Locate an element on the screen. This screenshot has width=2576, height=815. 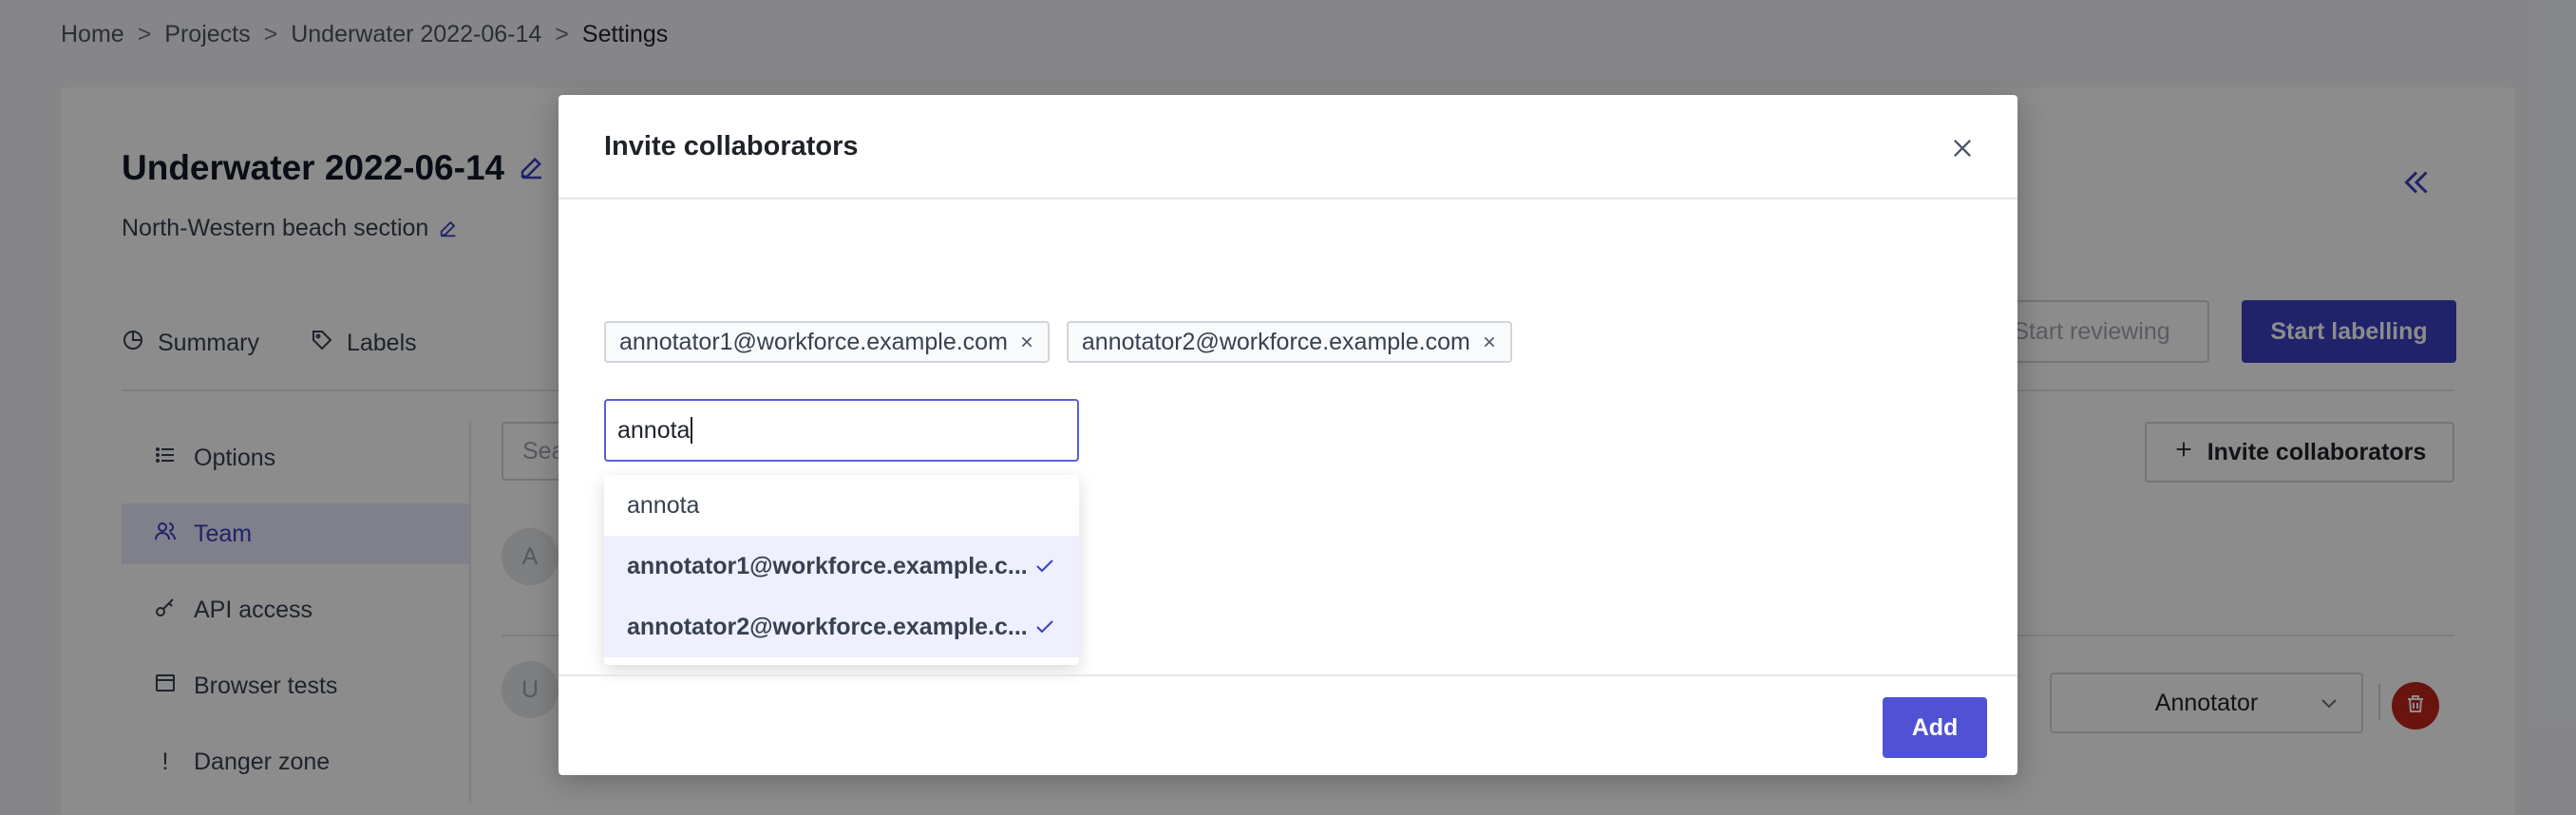
email-chip-label: annotator2@workforce.example.com is located at coordinates (1275, 341).